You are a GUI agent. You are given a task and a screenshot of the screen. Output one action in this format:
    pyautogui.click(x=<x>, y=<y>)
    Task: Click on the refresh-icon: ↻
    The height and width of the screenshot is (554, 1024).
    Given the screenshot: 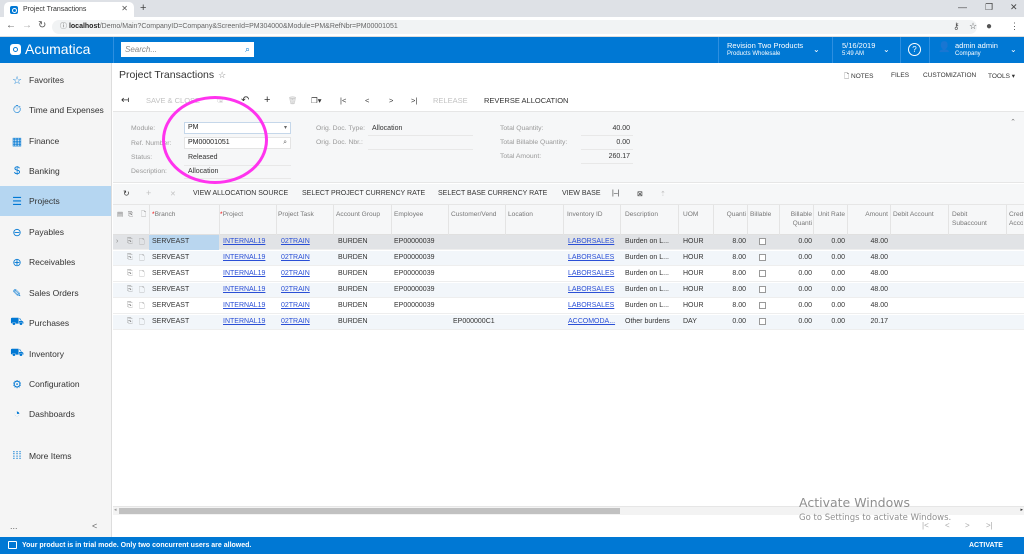 What is the action you would take?
    pyautogui.click(x=126, y=193)
    